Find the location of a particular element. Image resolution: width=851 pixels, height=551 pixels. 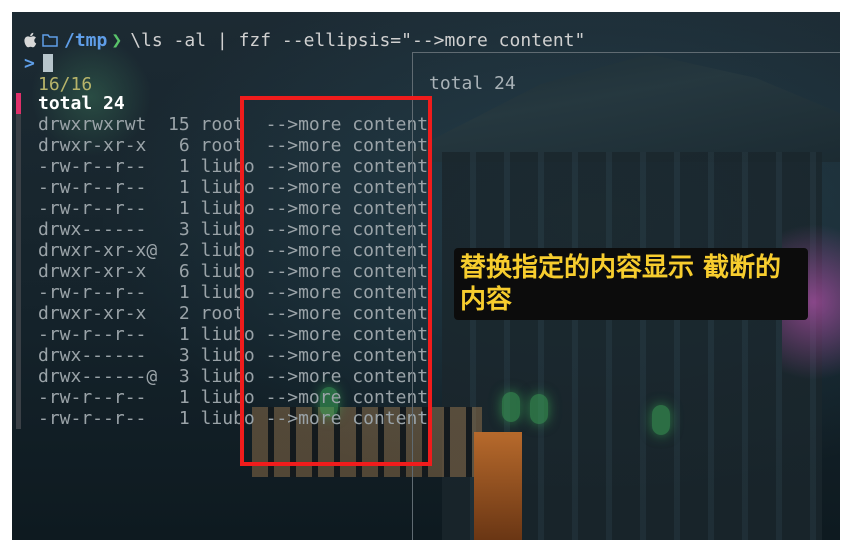

apple-icon is located at coordinates (30, 40).